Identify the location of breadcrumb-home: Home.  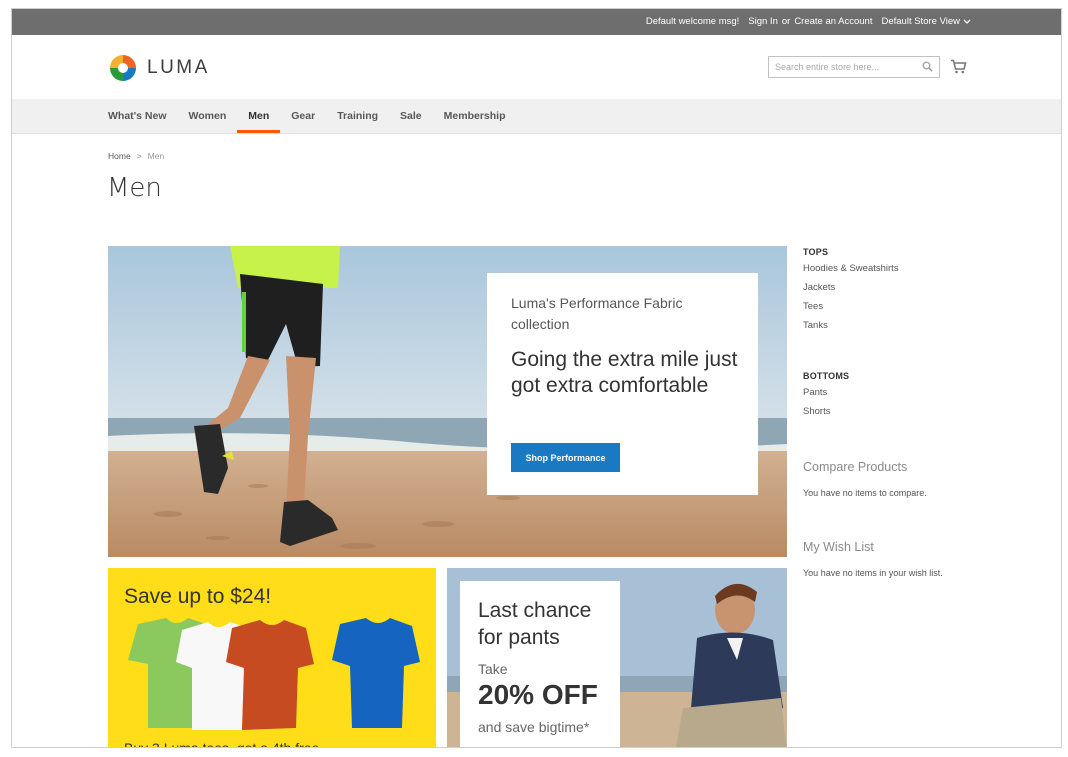
(119, 156).